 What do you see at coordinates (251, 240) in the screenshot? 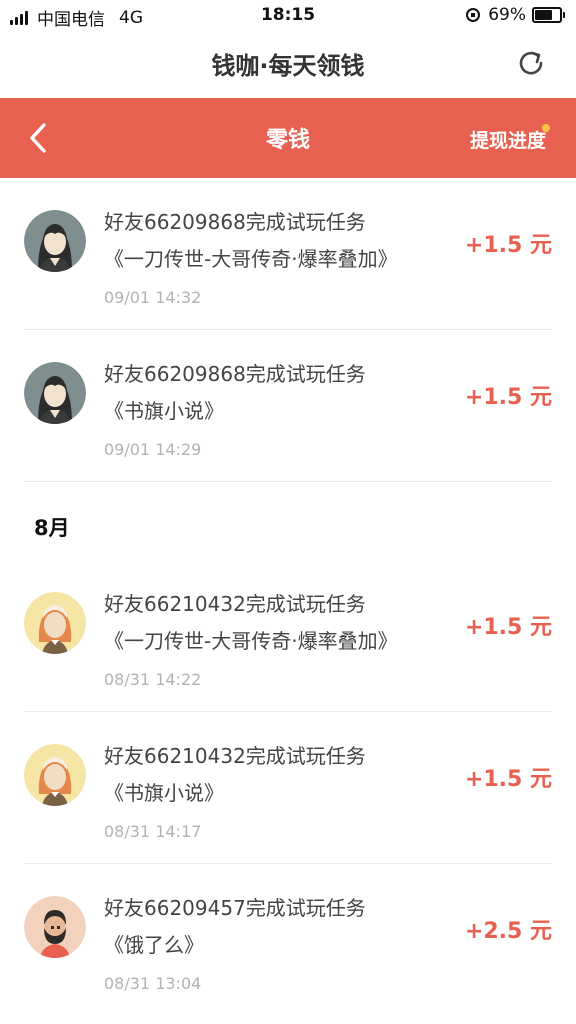
I see `transaction-description: 好友66209868完成试玩任务《一刀传世-大哥传奇·爆率叠加》` at bounding box center [251, 240].